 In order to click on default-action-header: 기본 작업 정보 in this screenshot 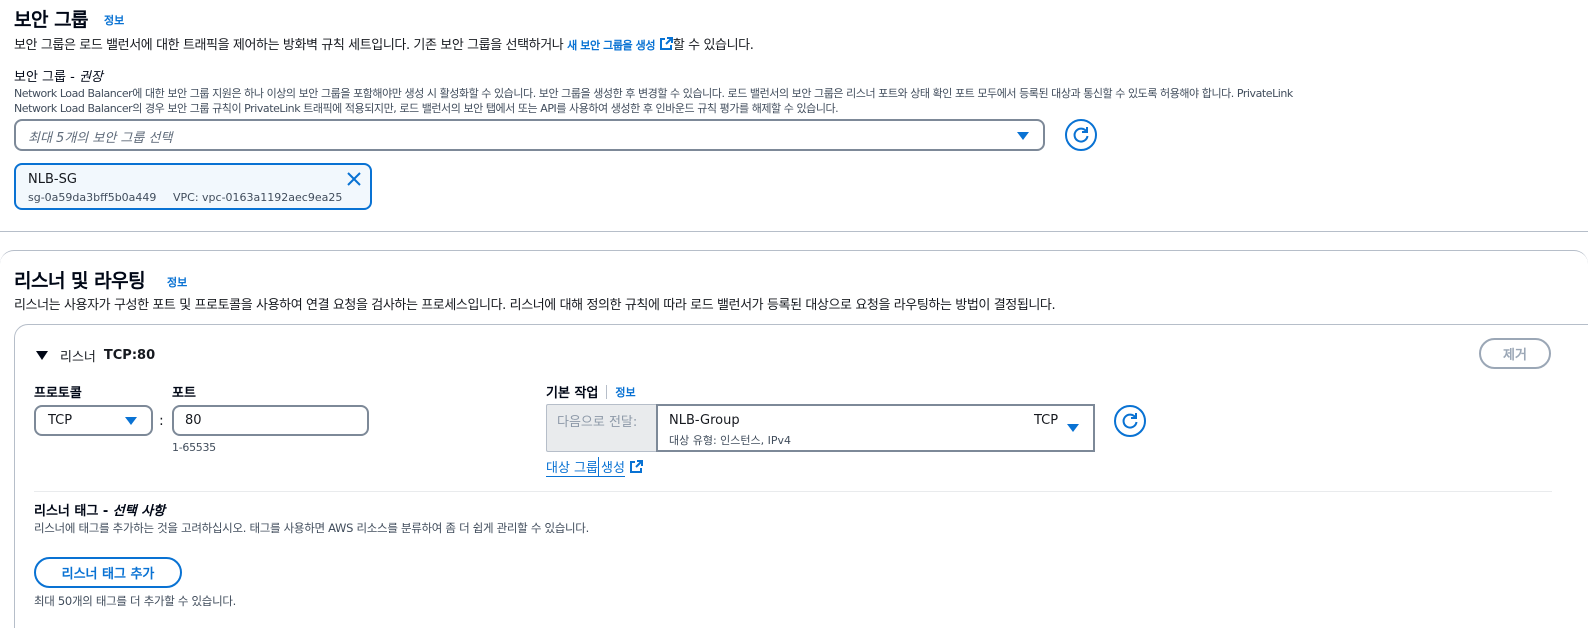, I will do `click(591, 391)`.